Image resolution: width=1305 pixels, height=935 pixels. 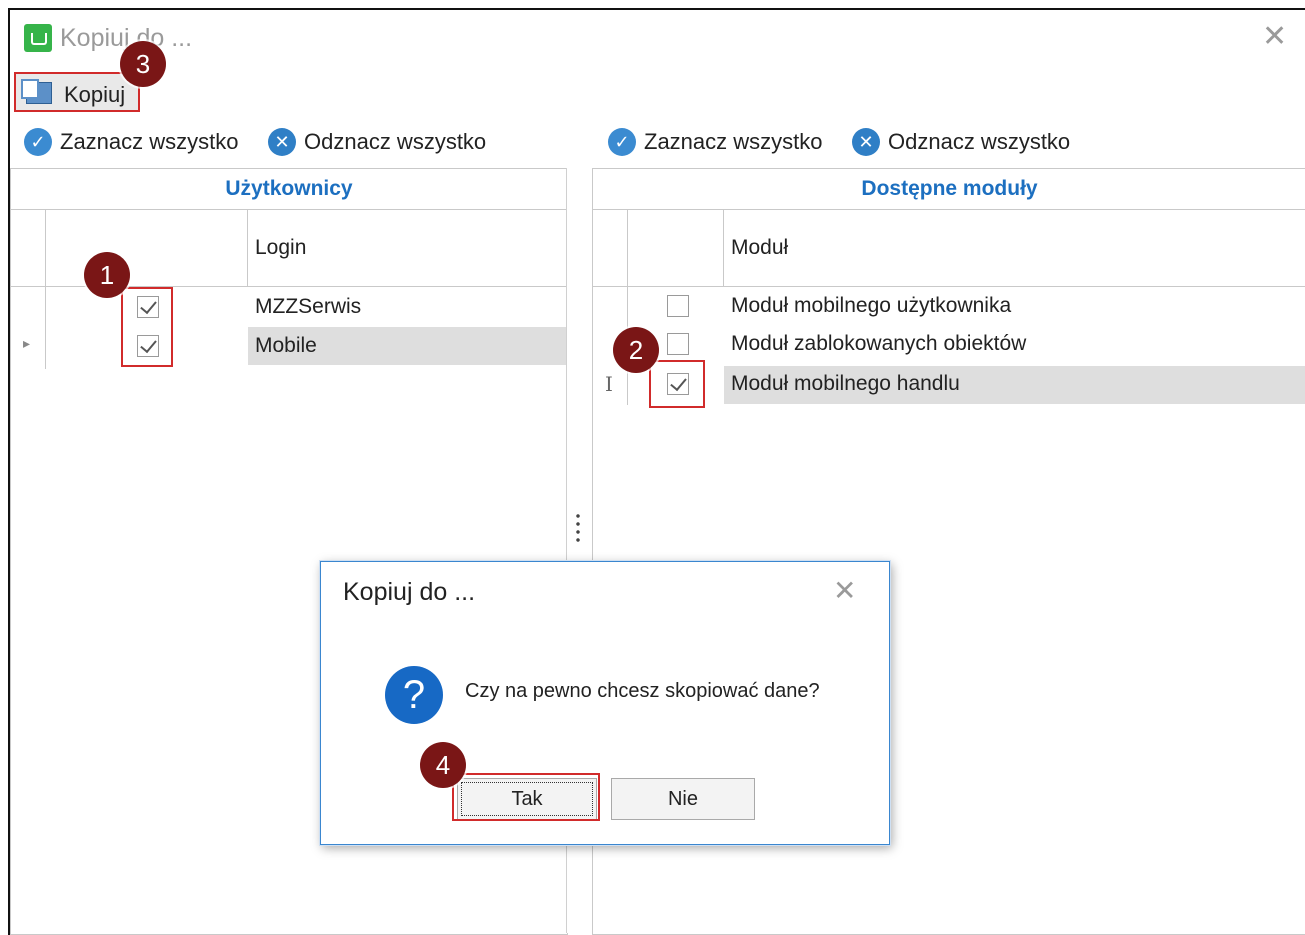 I want to click on step-badge-4: 4, so click(x=443, y=765).